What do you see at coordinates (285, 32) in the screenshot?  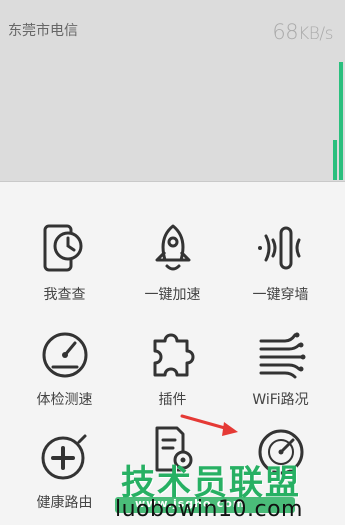 I see `speed-value: 68` at bounding box center [285, 32].